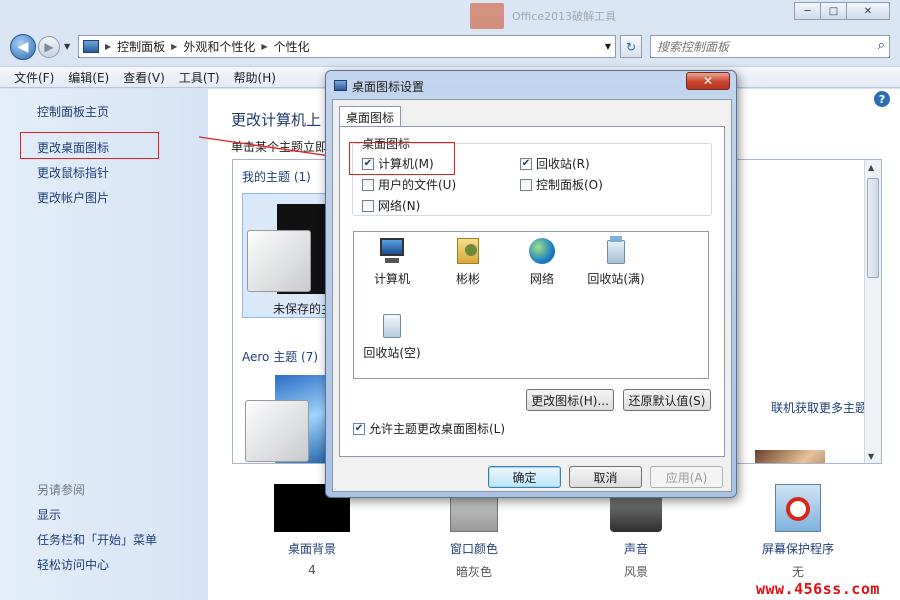  I want to click on checkbox-control-panel-box, so click(526, 184).